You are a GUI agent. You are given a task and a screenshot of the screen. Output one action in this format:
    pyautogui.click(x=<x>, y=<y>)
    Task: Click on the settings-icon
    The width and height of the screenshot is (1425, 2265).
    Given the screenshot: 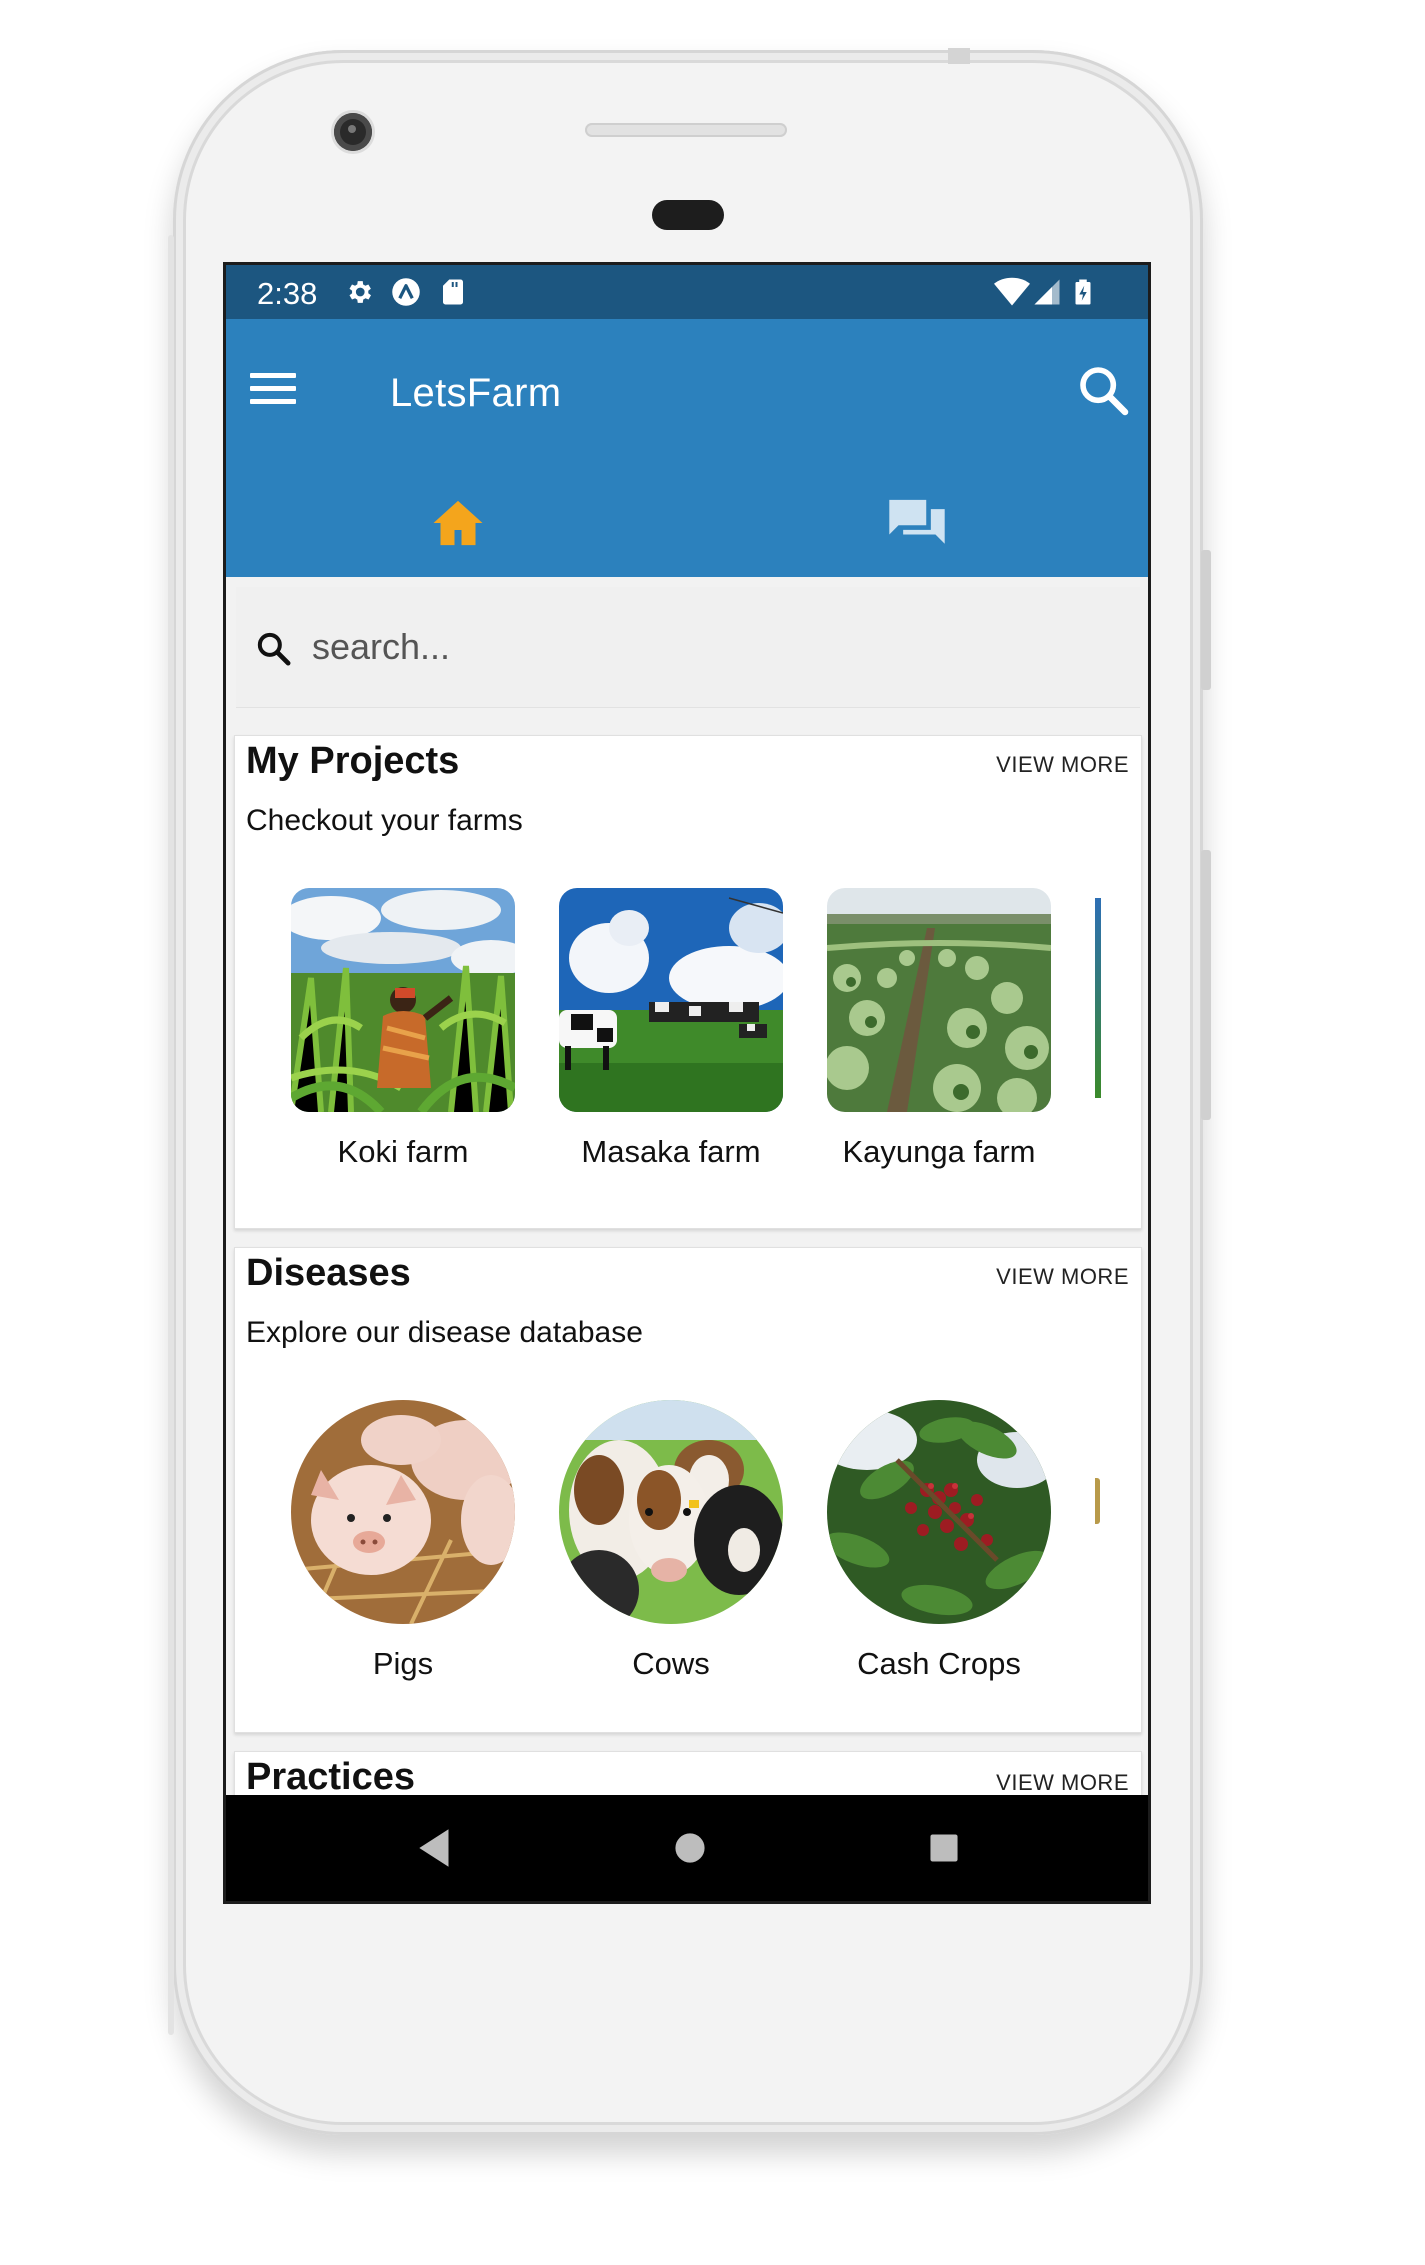 What is the action you would take?
    pyautogui.click(x=360, y=292)
    